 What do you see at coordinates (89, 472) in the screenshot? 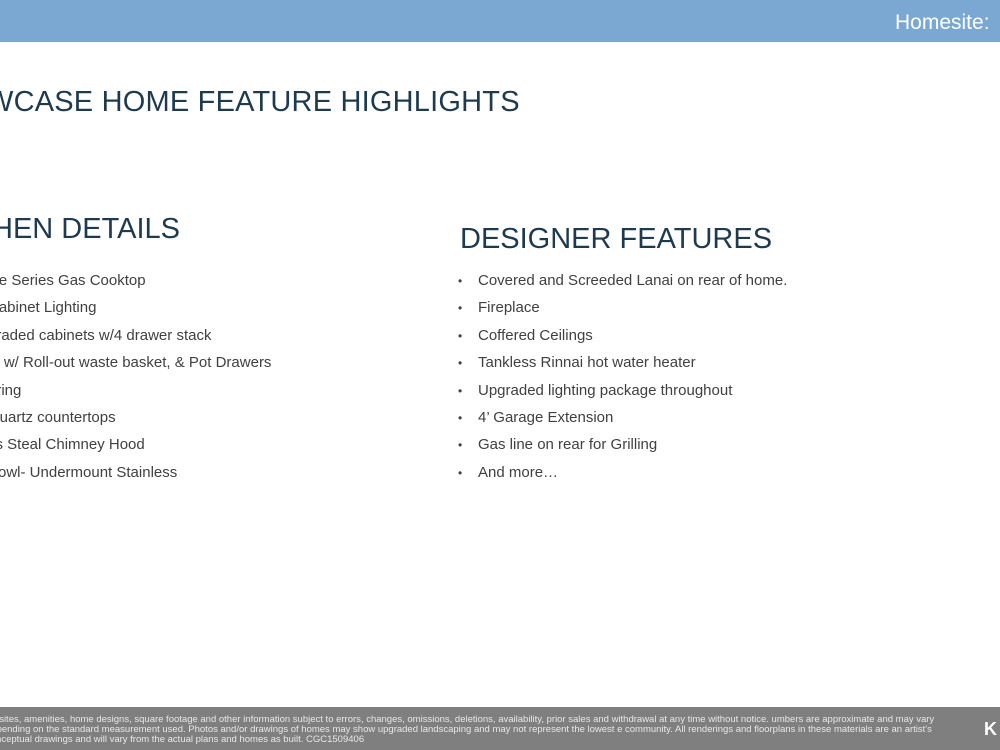
I see `list-item: Bowl- Undermount Stainless` at bounding box center [89, 472].